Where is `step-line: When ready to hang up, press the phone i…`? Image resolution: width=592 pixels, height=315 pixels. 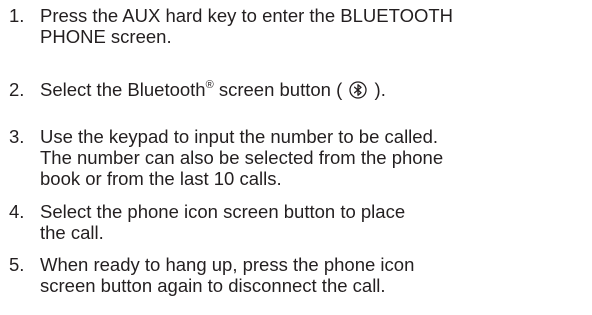
step-line: When ready to hang up, press the phone i… is located at coordinates (227, 264).